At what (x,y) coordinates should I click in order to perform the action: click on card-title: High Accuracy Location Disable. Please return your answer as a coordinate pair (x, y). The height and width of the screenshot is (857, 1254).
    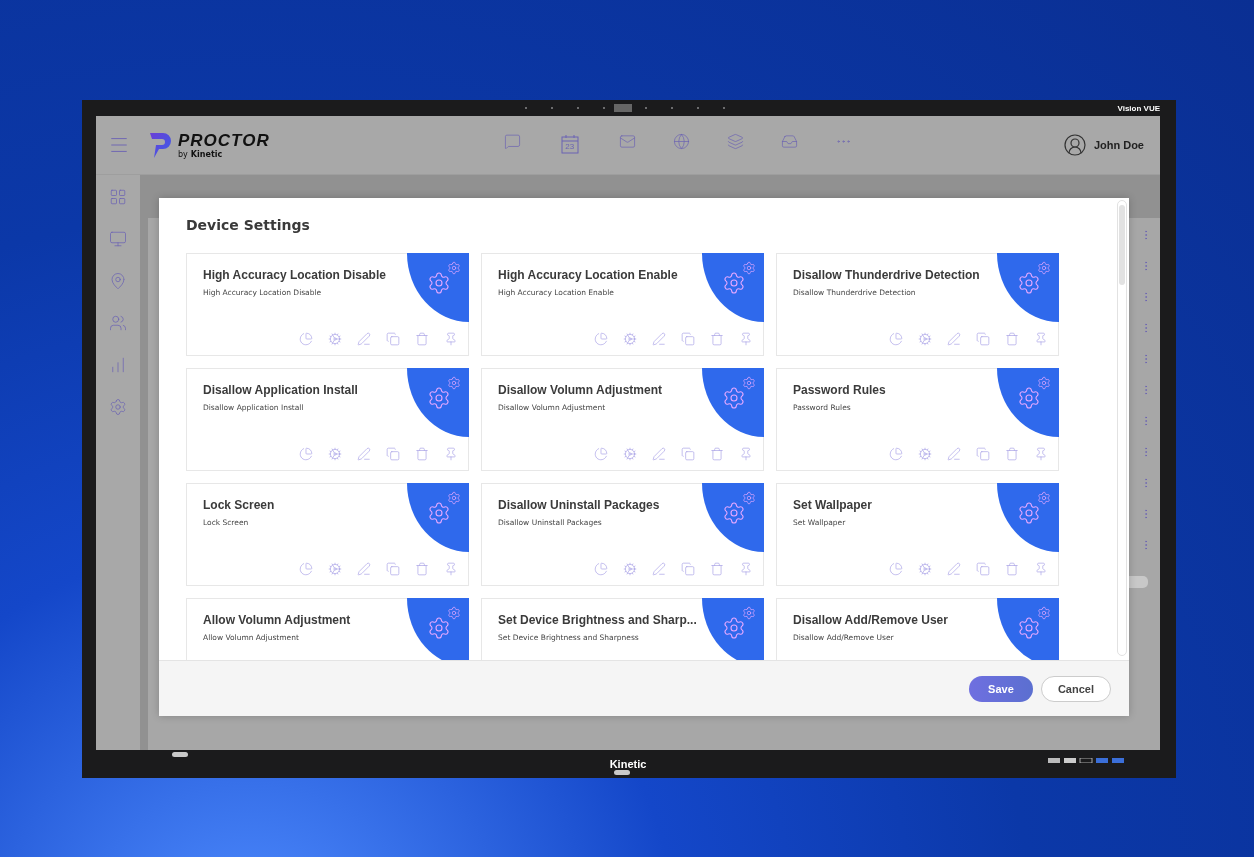
    Looking at the image, I should click on (294, 275).